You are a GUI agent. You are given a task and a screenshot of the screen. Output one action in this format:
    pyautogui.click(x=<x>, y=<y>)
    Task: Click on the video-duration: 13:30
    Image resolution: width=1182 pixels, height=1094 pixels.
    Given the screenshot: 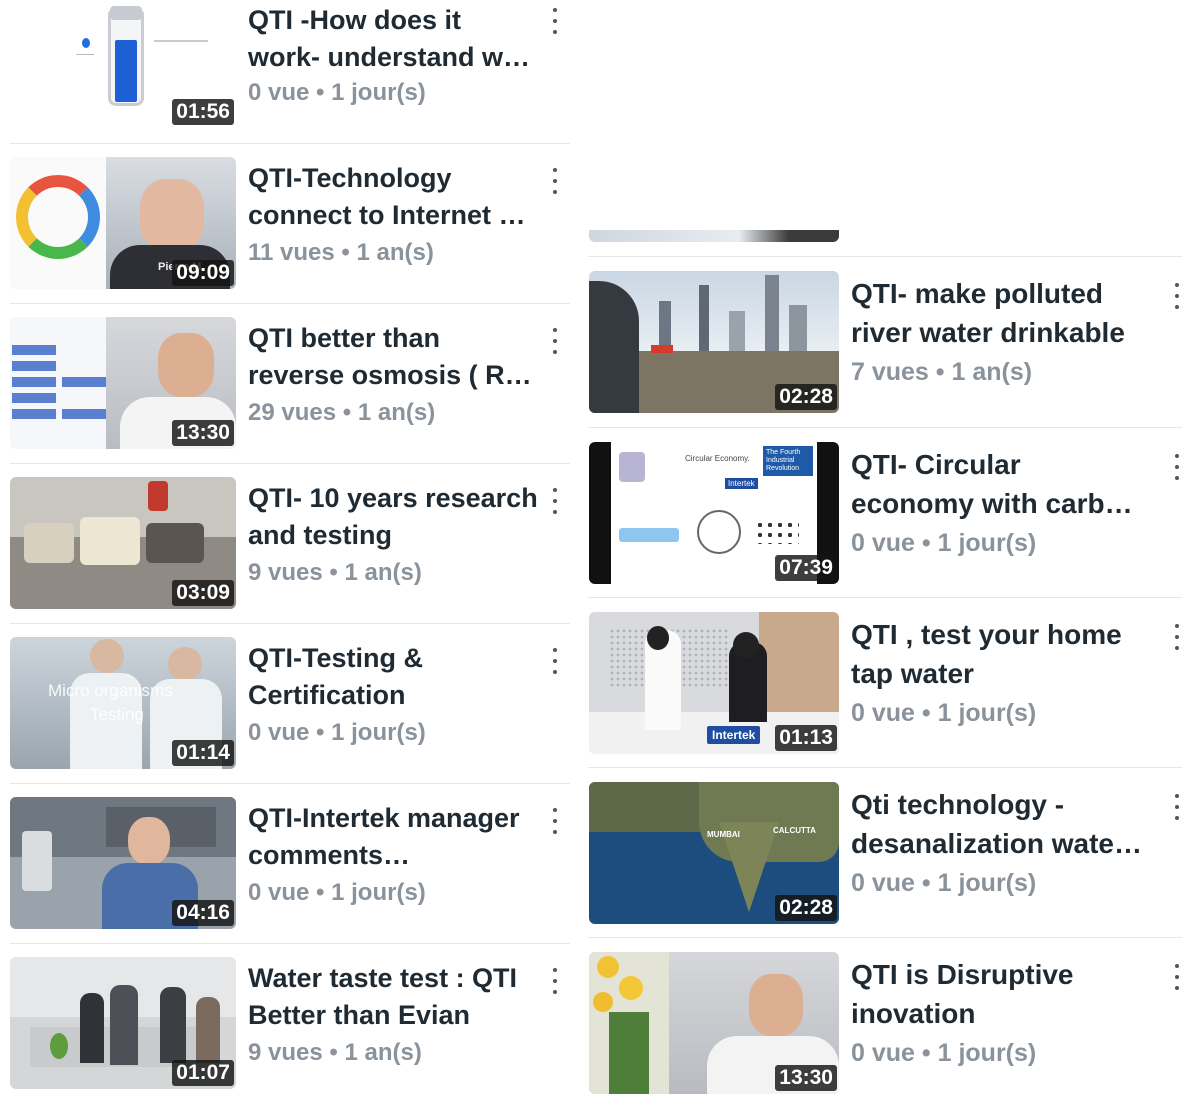 What is the action you would take?
    pyautogui.click(x=806, y=1078)
    